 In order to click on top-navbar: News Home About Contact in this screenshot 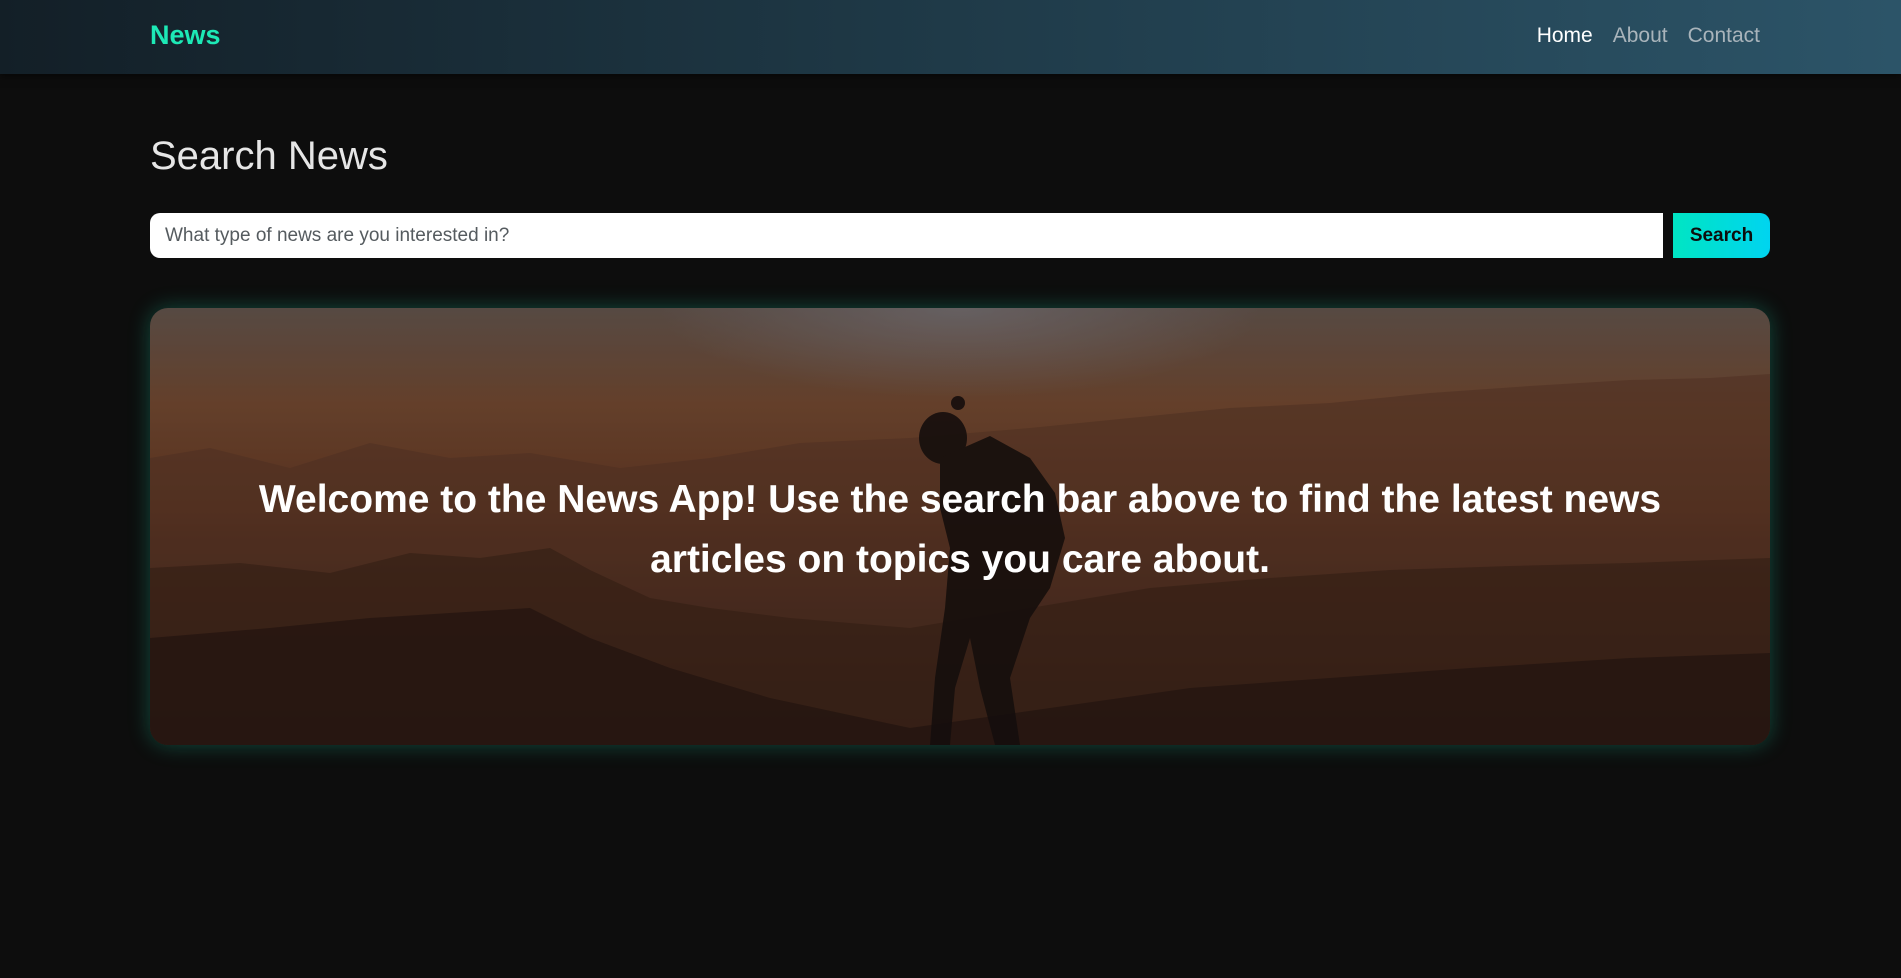, I will do `click(950, 37)`.